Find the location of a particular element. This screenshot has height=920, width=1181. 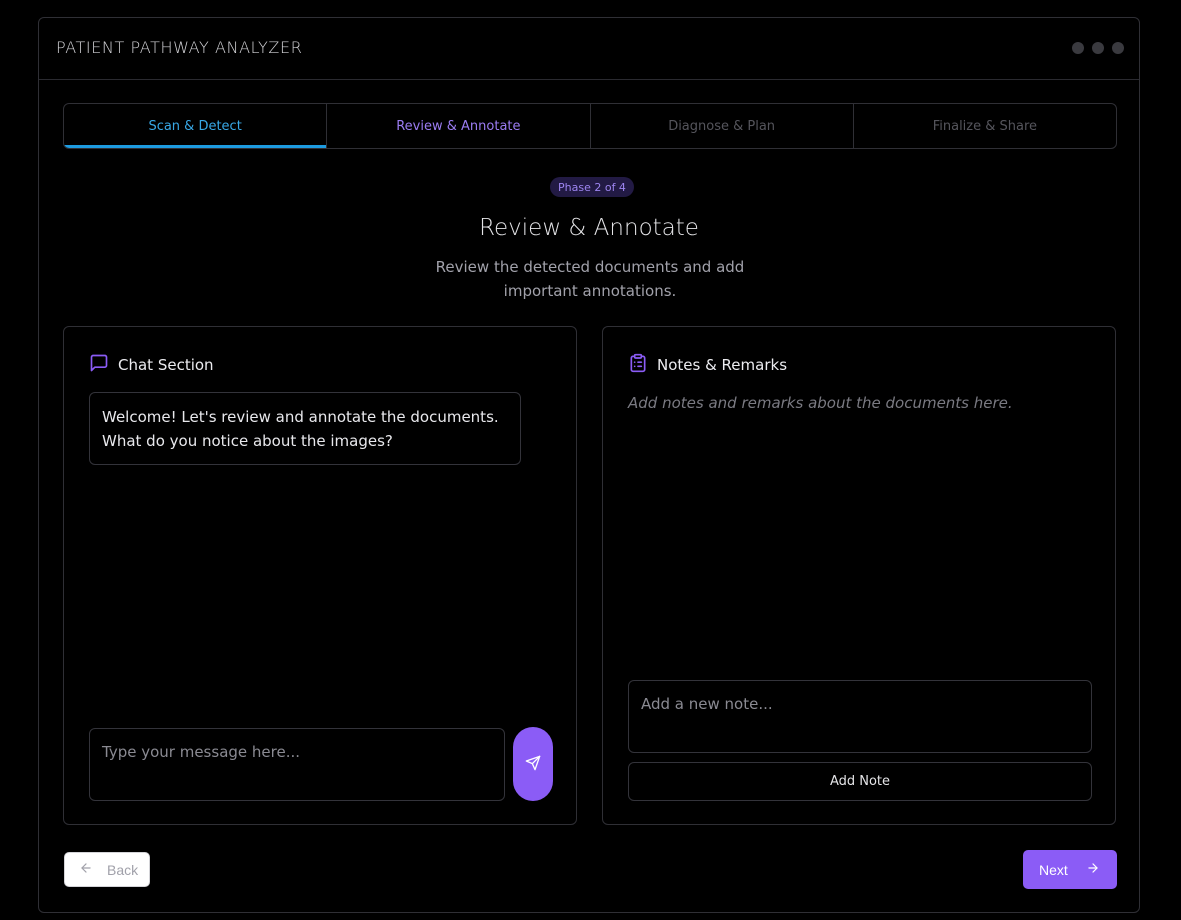

notes-heading: Notes & Remarks is located at coordinates (722, 365).